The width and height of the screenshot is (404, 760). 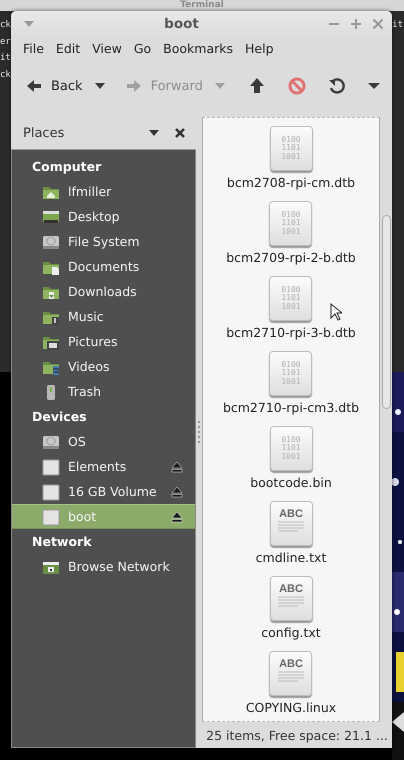 I want to click on sidebar-item: Documents, so click(x=103, y=266).